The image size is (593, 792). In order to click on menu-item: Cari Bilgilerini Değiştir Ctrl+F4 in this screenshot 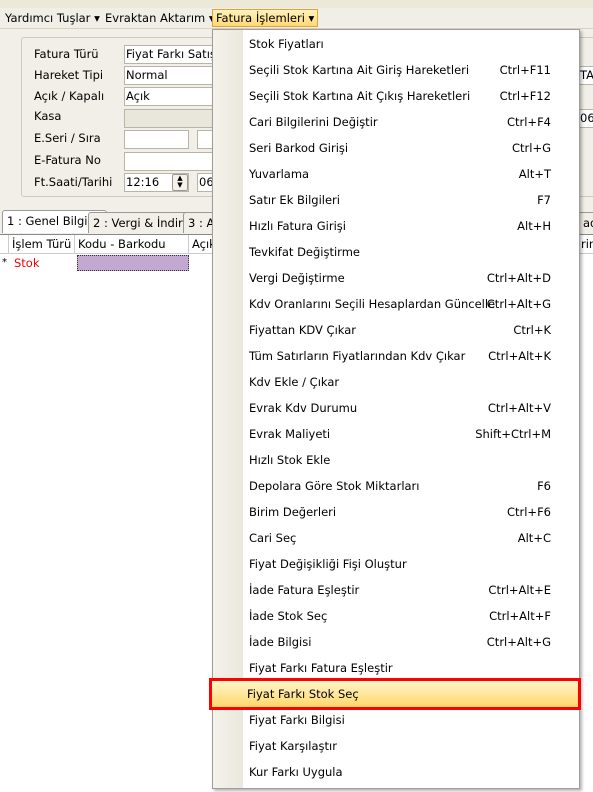, I will do `click(396, 122)`.